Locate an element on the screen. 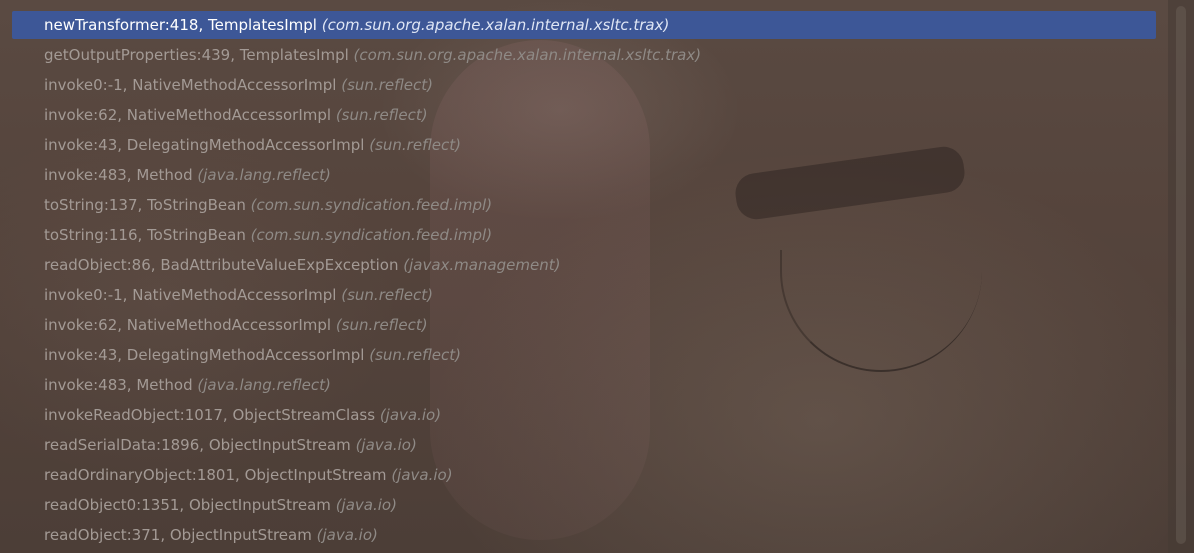  frame-package: (javax.management) is located at coordinates (482, 265).